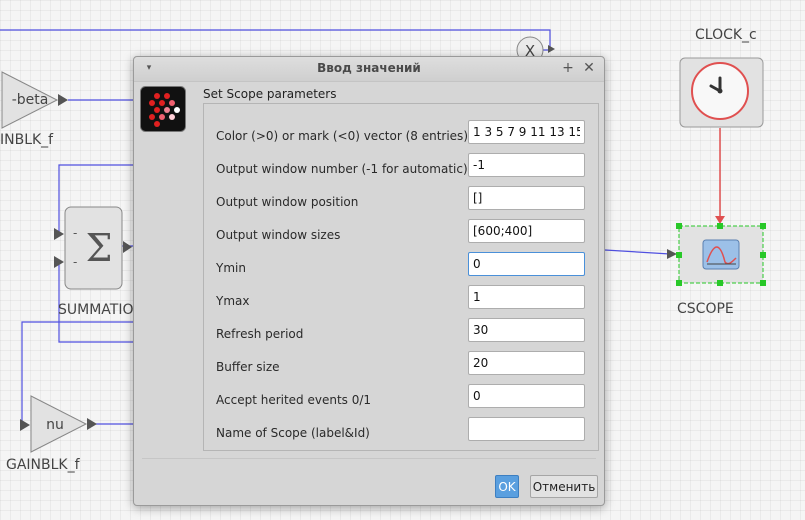 This screenshot has height=520, width=805. What do you see at coordinates (526, 198) in the screenshot?
I see `window-position-input` at bounding box center [526, 198].